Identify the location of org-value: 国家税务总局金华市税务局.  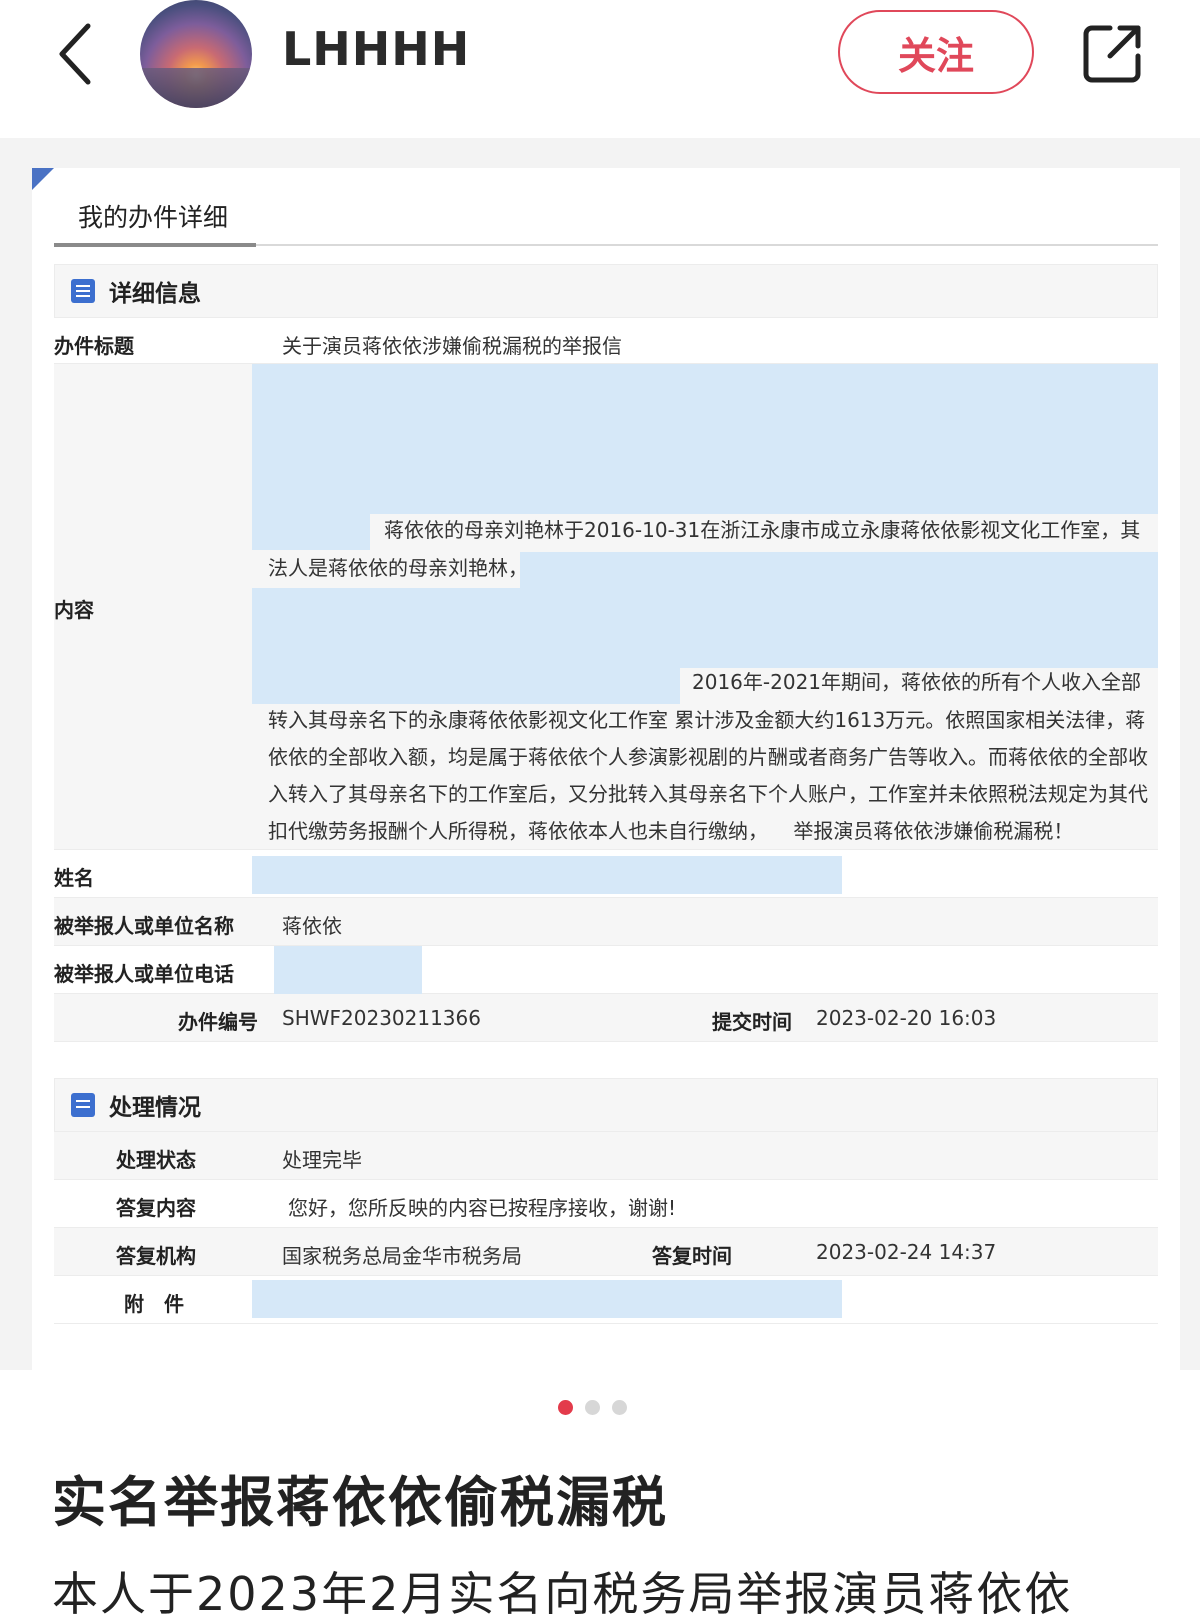
(402, 1256).